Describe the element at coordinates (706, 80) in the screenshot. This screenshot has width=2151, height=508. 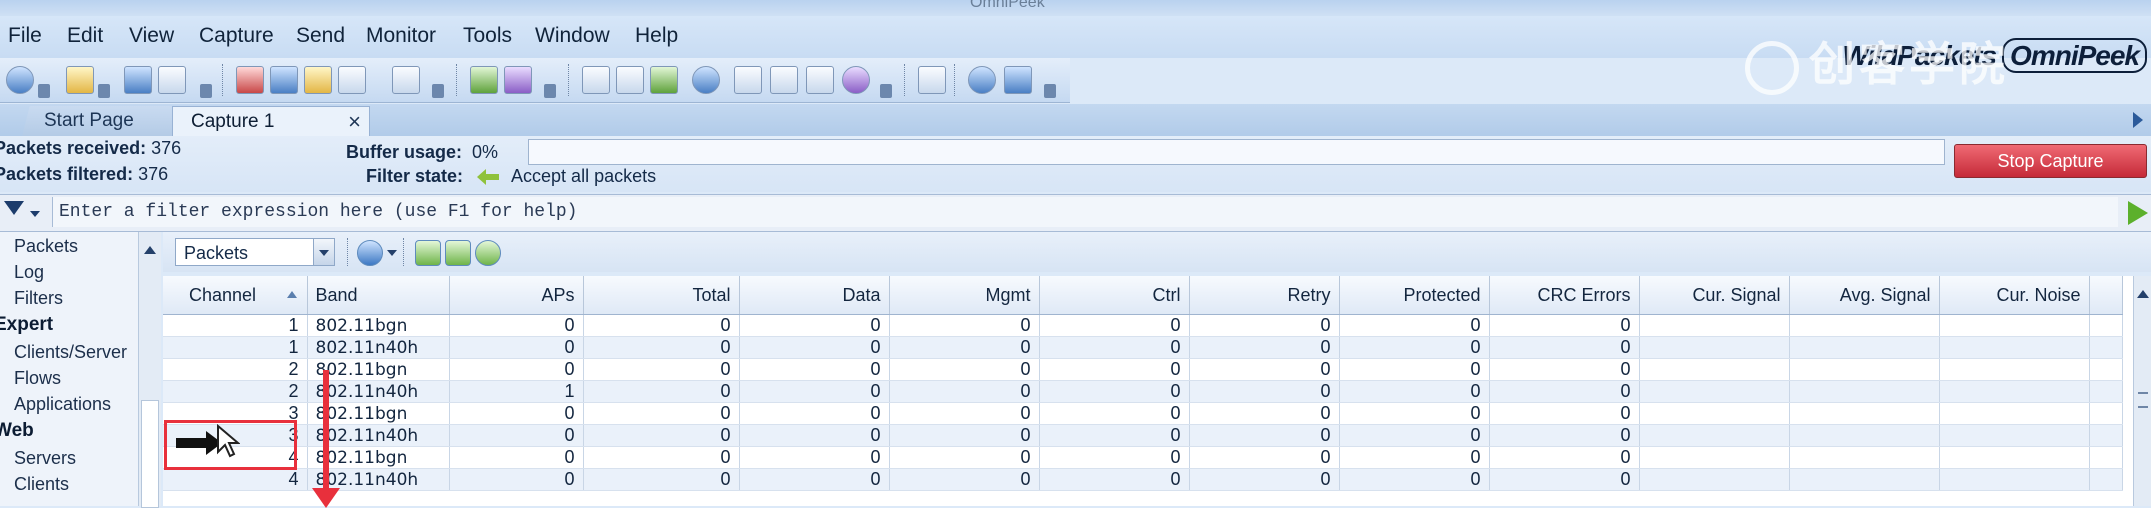
I see `pie-chart-icon` at that location.